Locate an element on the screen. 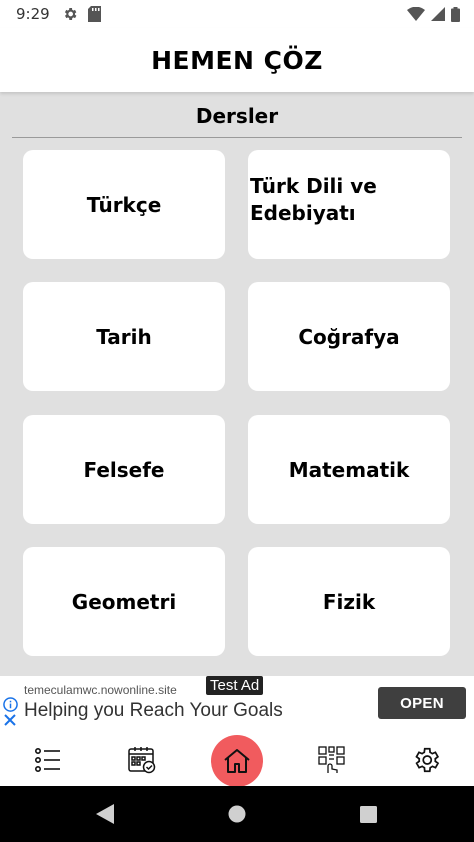  lesson-card-felsefe: Felsefe is located at coordinates (124, 469).